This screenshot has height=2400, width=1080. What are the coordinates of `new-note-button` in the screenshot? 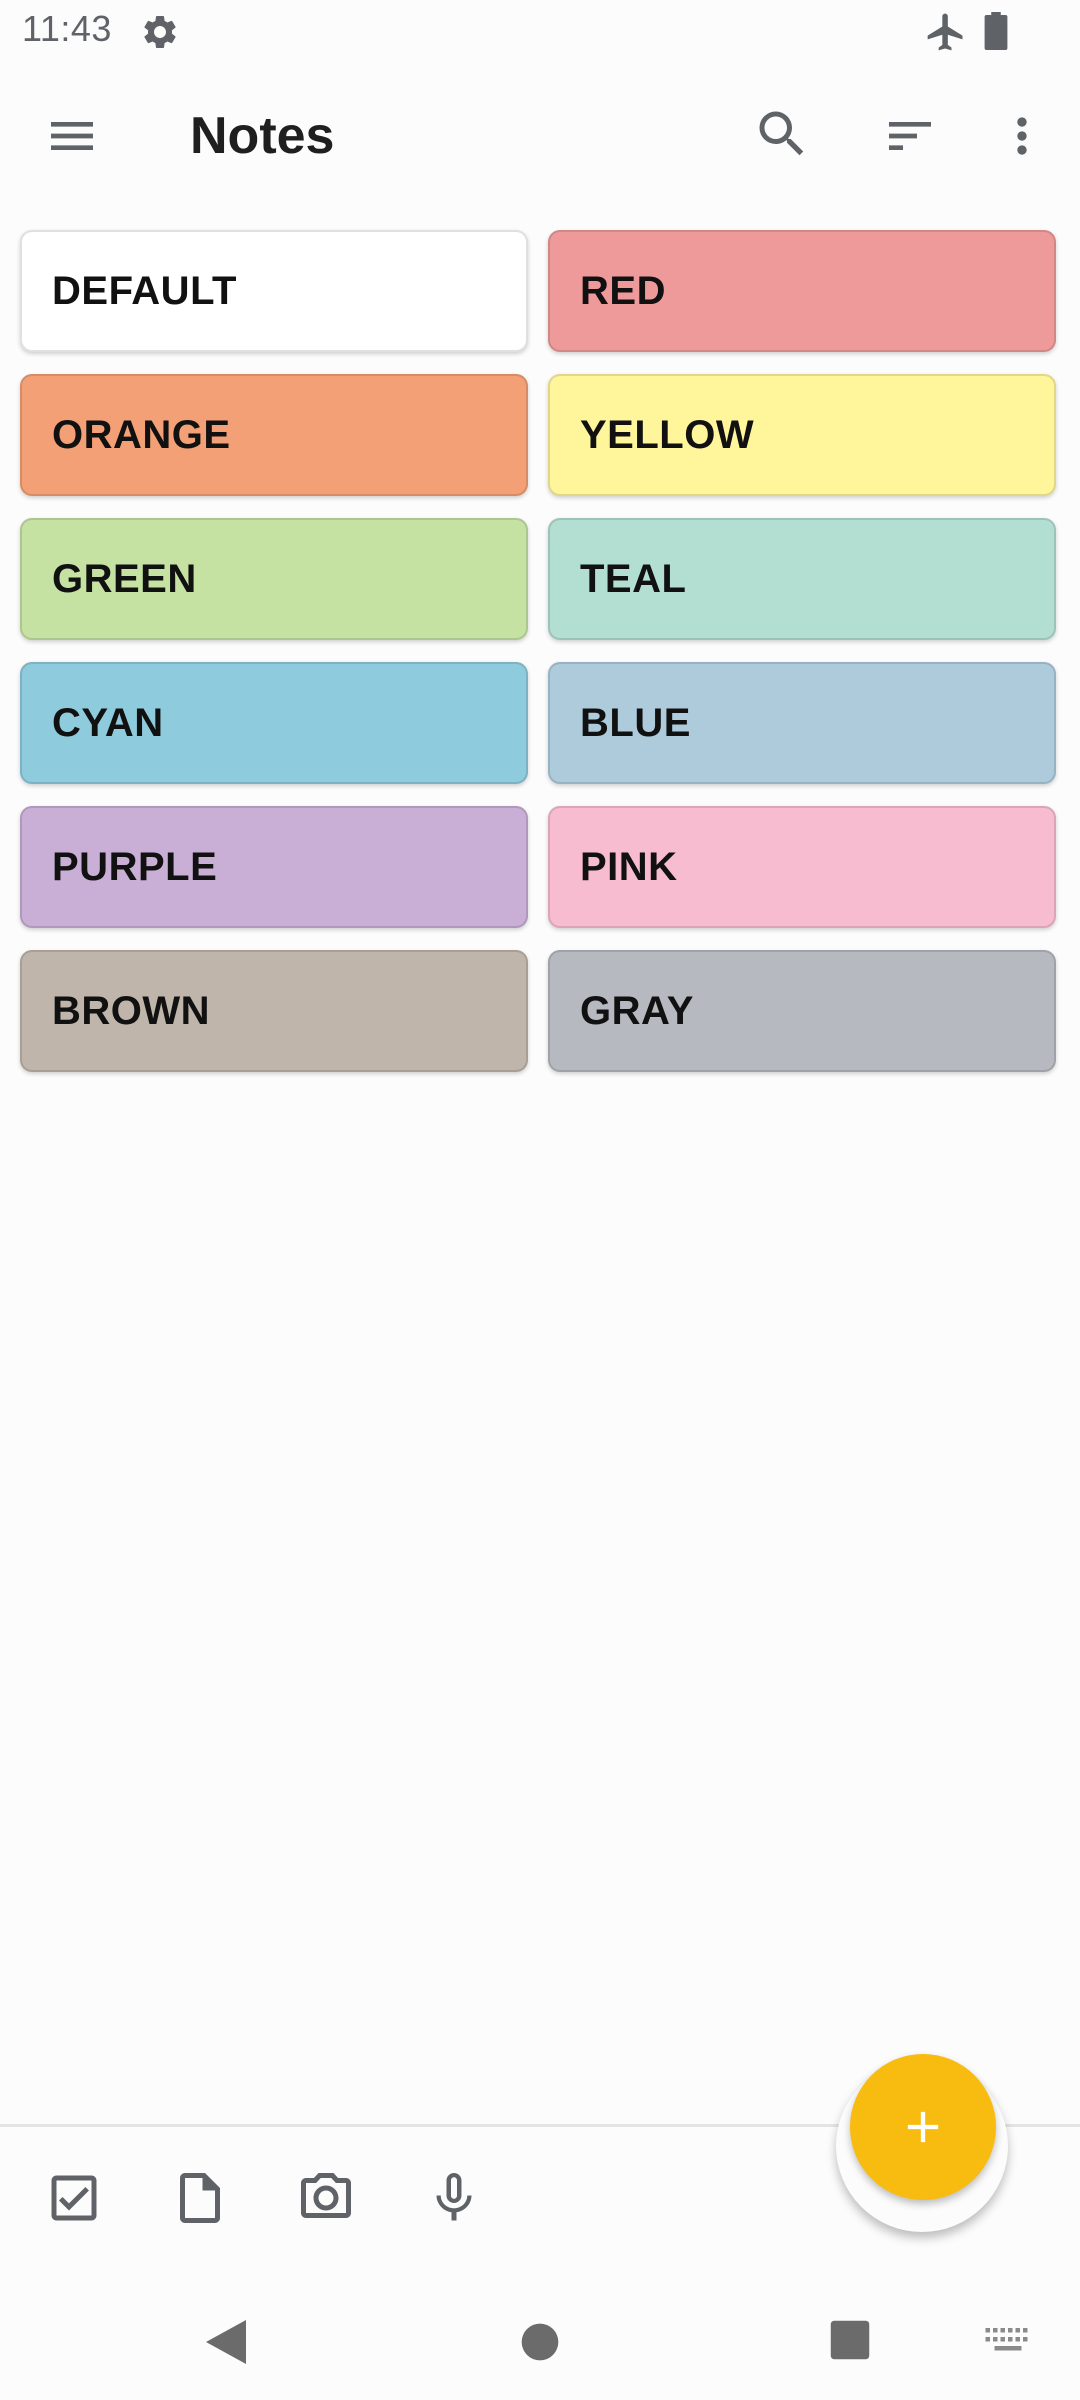 It's located at (200, 2198).